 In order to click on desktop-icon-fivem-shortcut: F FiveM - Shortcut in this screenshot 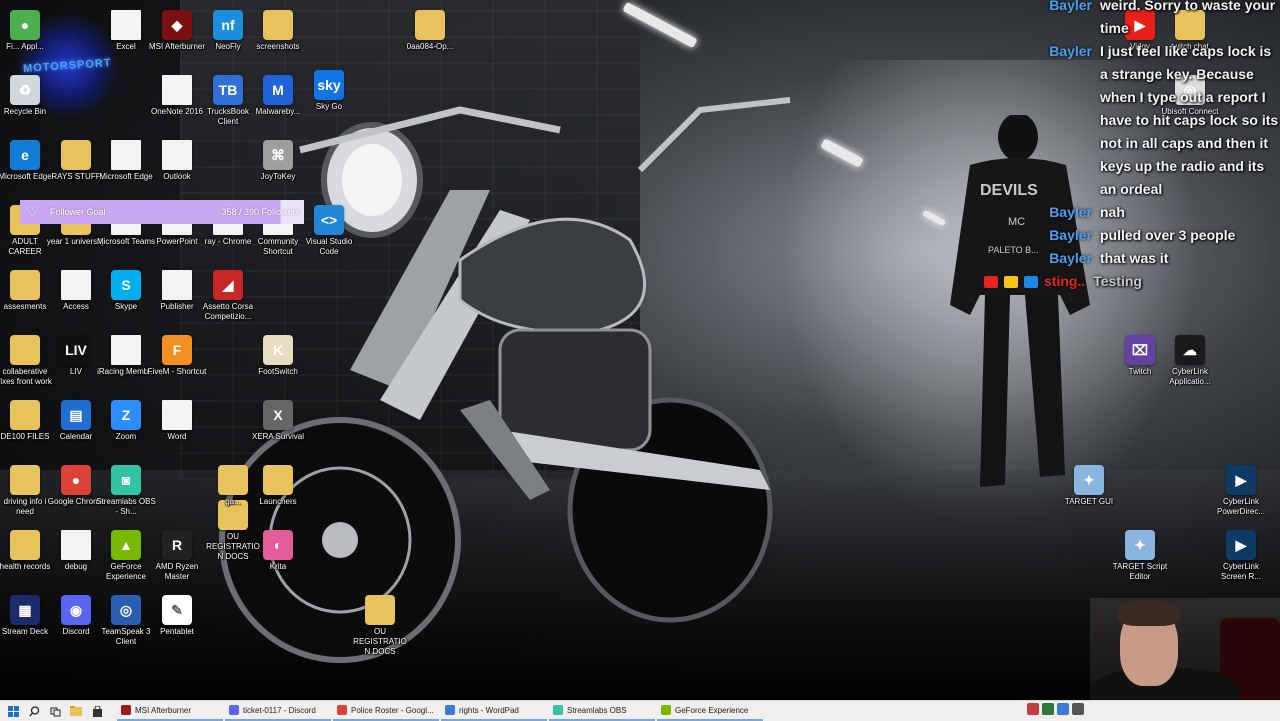, I will do `click(177, 356)`.